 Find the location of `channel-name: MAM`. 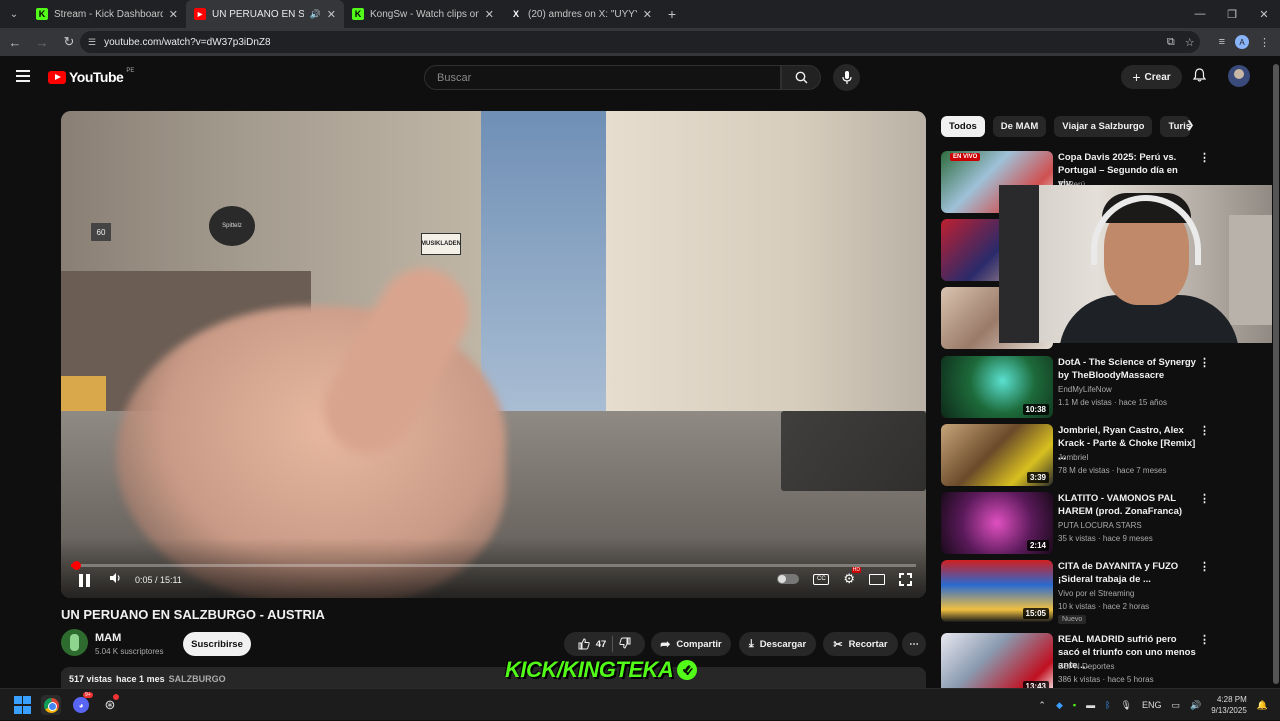

channel-name: MAM is located at coordinates (108, 638).